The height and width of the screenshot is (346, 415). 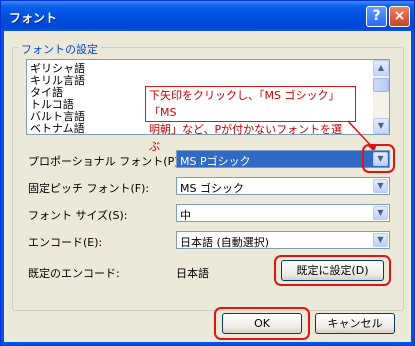 What do you see at coordinates (33, 18) in the screenshot?
I see `window-title: フォント` at bounding box center [33, 18].